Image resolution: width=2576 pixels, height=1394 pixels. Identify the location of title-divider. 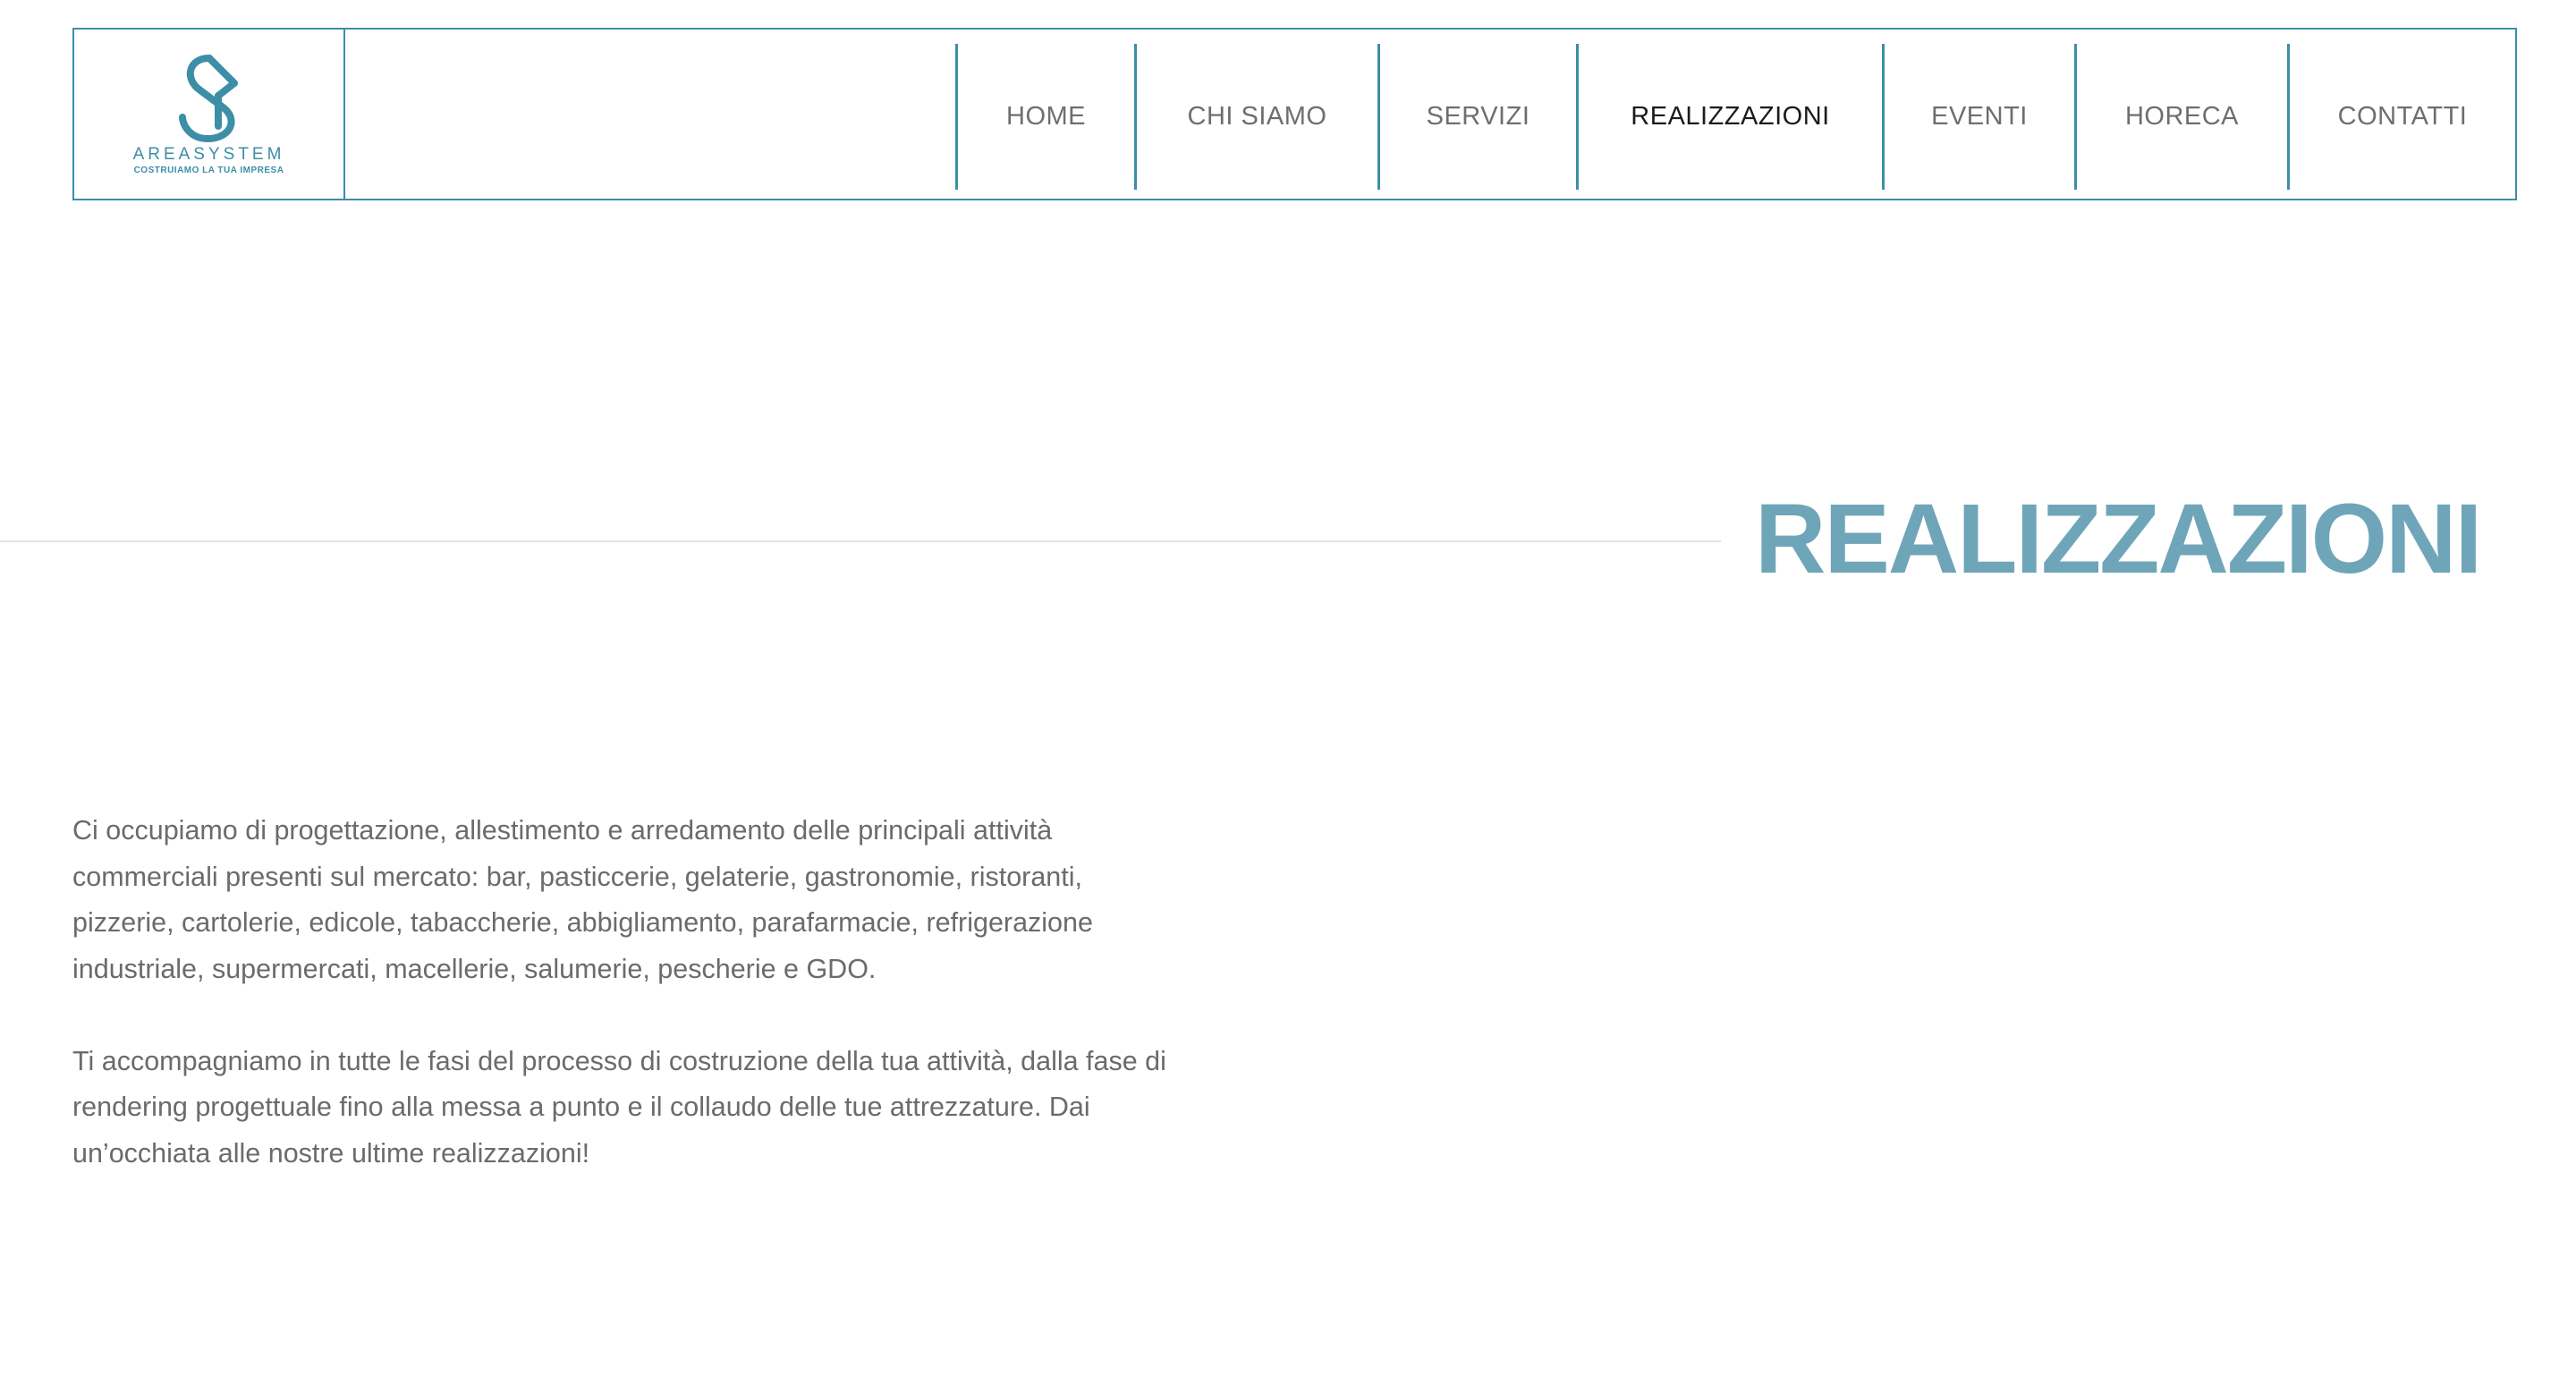
(860, 541).